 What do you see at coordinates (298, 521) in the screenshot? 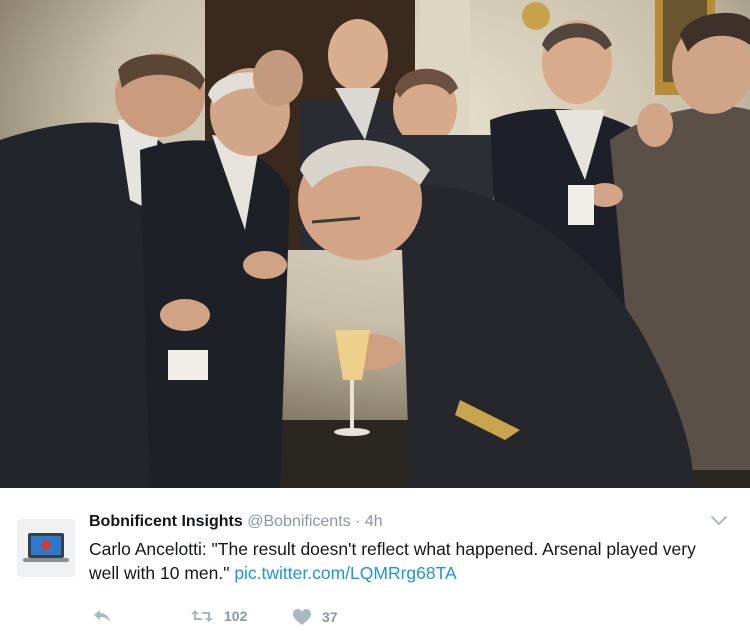
I see `user-handle: @Bobnificents` at bounding box center [298, 521].